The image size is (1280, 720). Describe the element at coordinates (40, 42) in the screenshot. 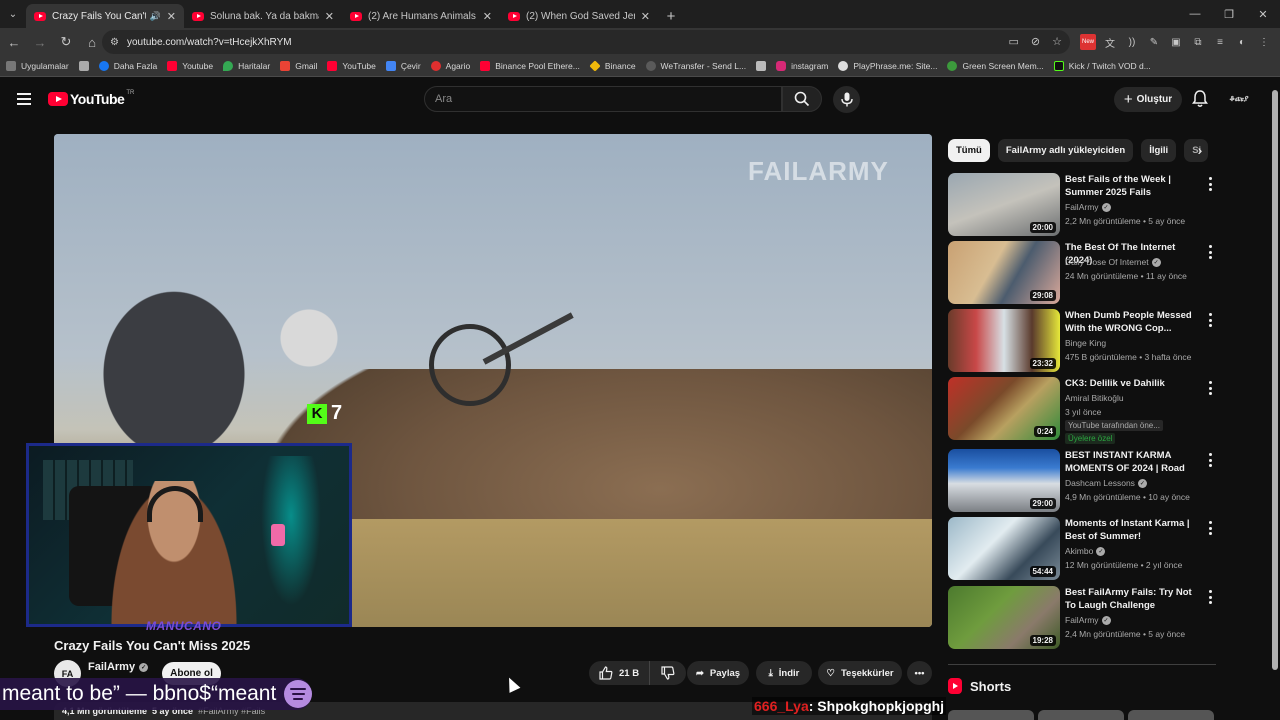

I see `forward-icon: →` at that location.